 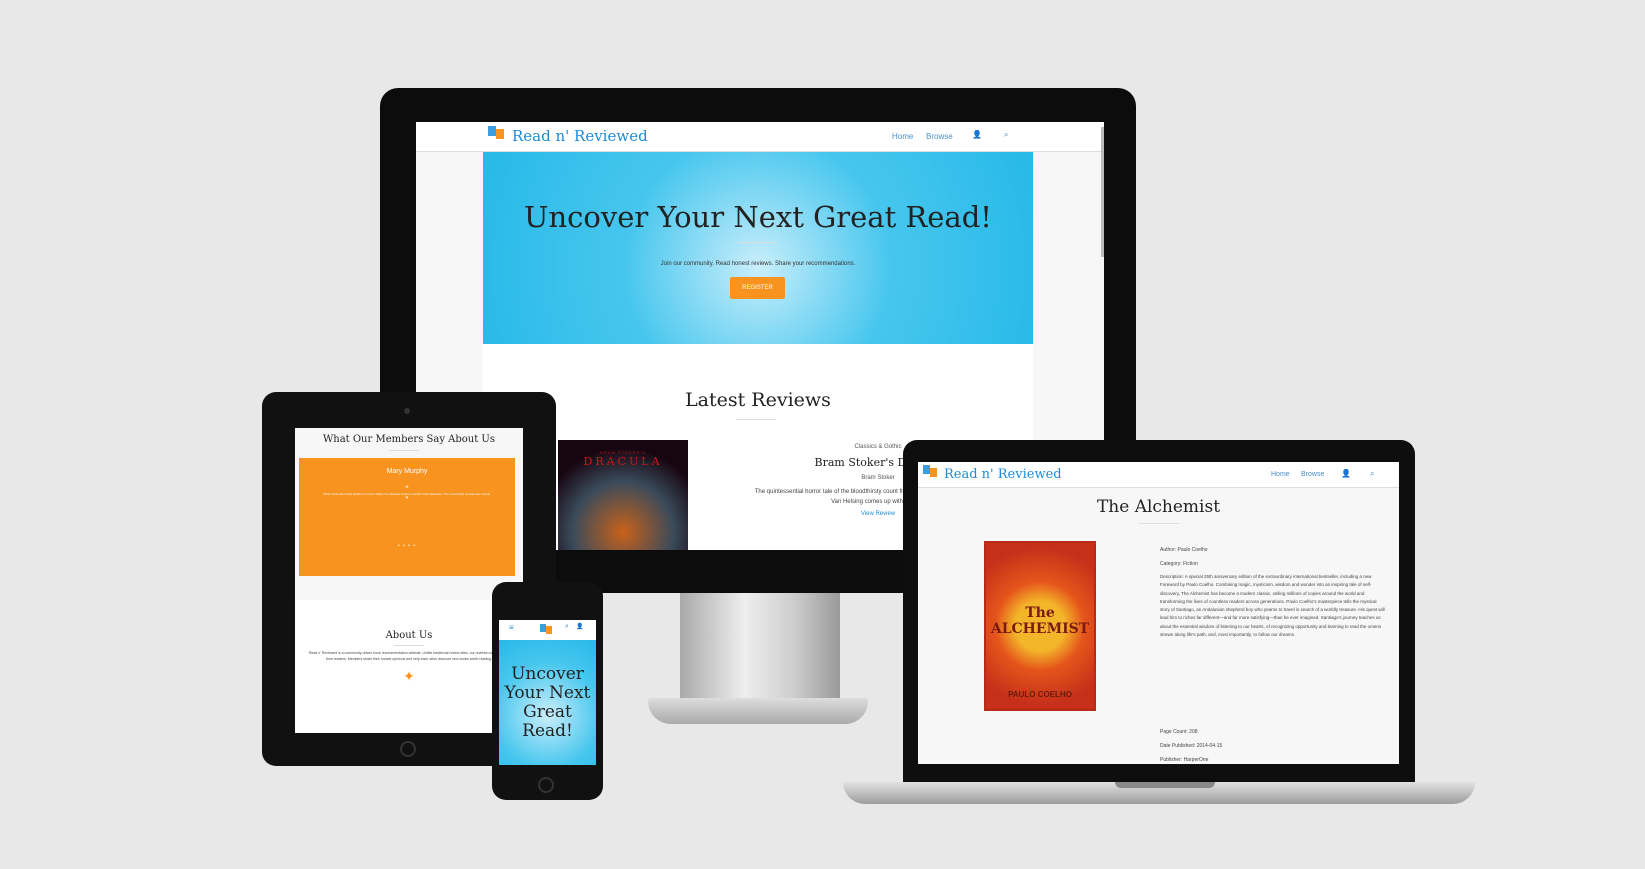 I want to click on book-publisher: Publisher: HarperOne, so click(x=1184, y=760).